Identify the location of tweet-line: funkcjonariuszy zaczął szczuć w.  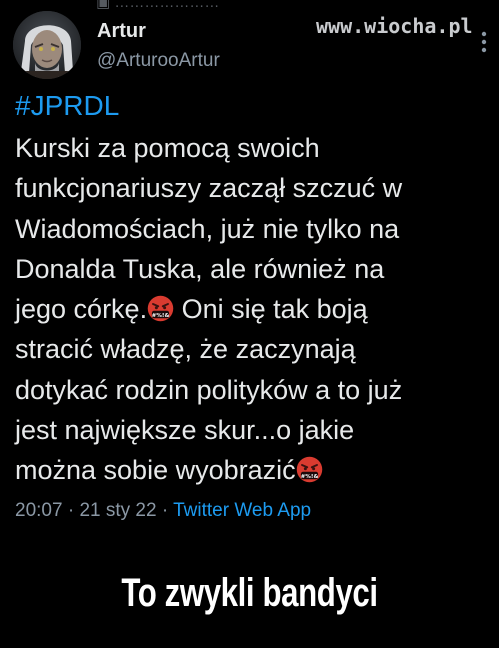
(209, 188).